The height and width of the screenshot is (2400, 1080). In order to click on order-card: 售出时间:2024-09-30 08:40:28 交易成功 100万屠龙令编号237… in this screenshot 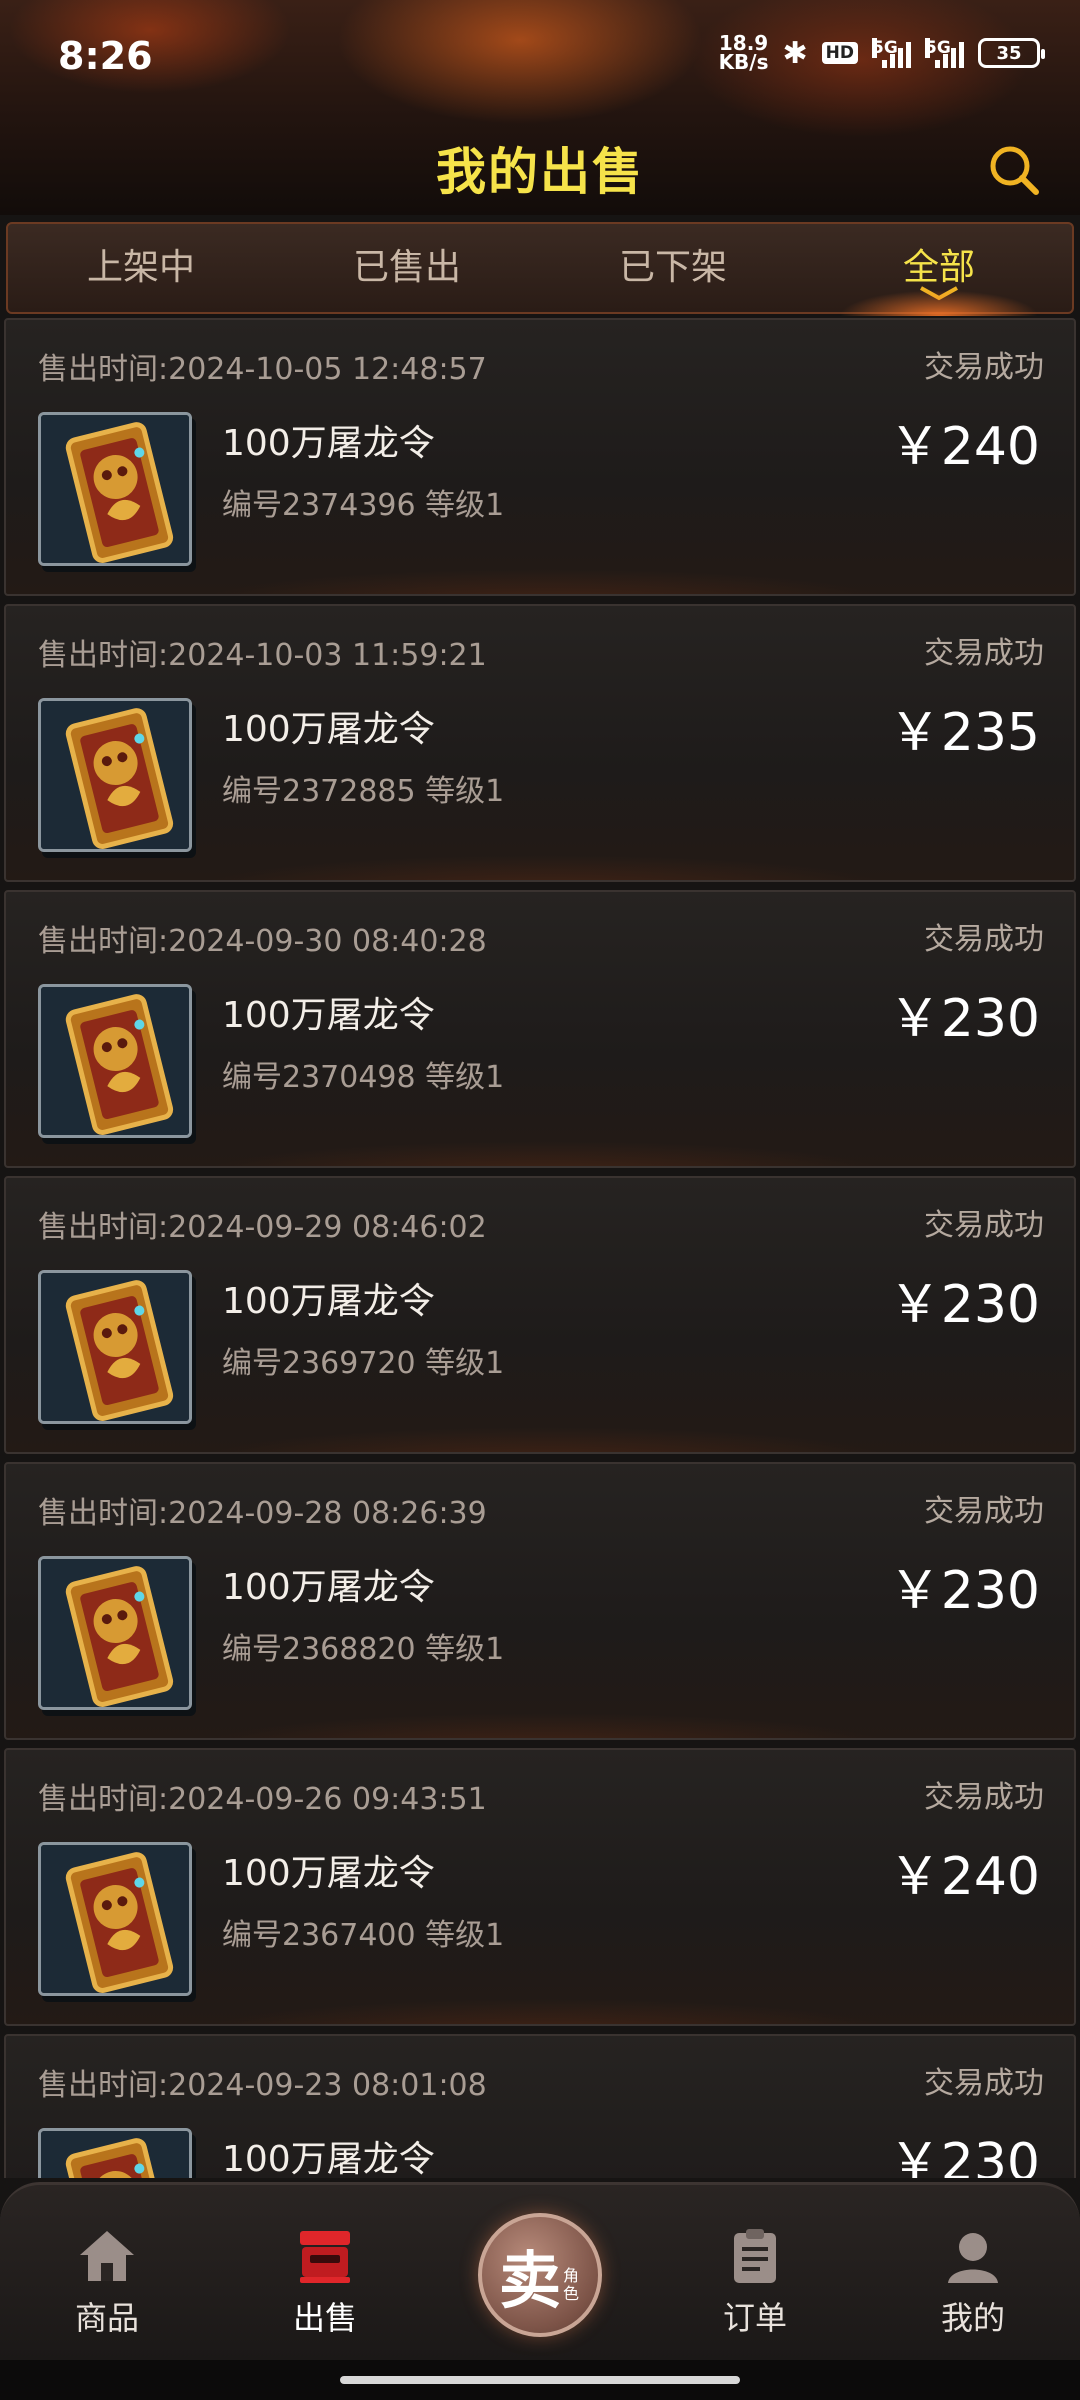, I will do `click(540, 1029)`.